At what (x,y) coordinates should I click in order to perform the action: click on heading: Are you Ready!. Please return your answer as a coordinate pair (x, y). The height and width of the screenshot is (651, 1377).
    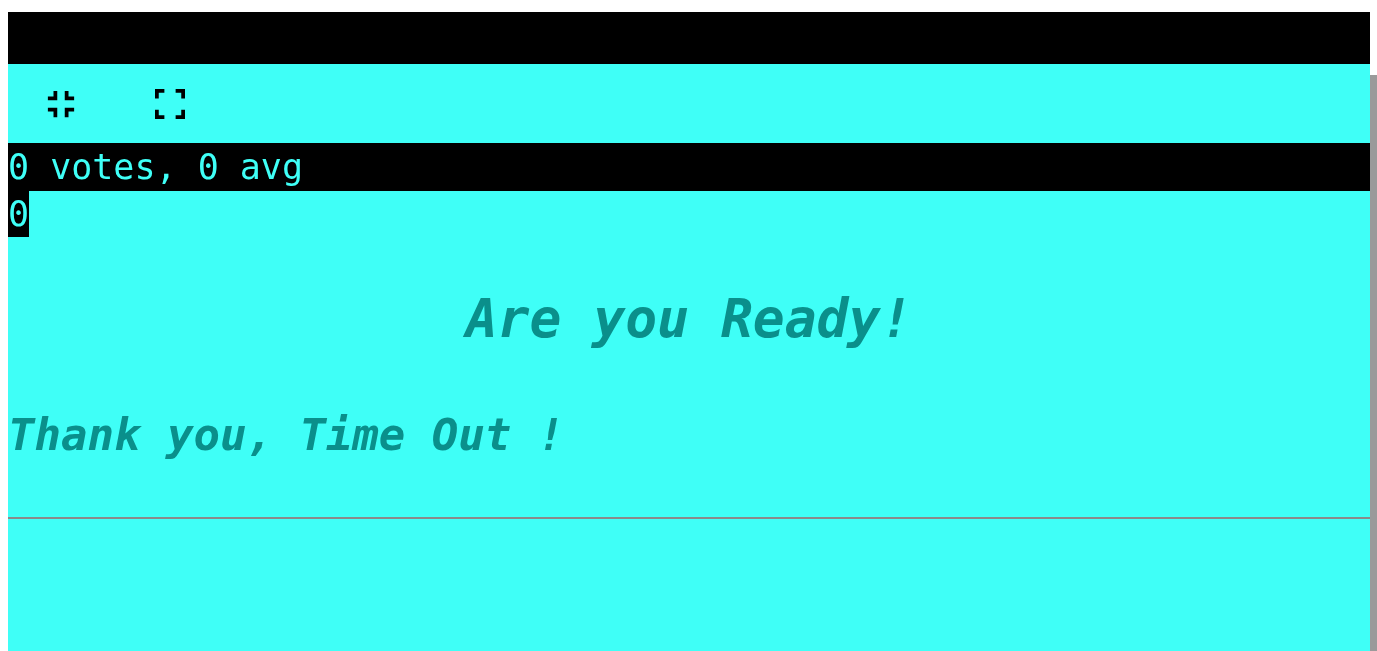
    Looking at the image, I should click on (688, 319).